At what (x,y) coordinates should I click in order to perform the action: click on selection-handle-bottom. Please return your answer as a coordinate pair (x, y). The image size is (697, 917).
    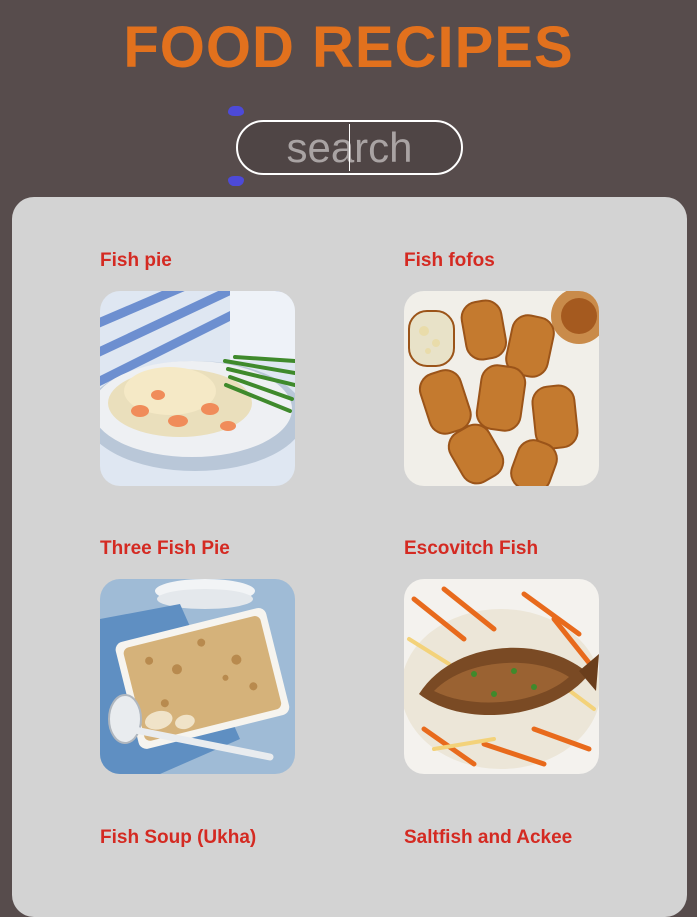
    Looking at the image, I should click on (236, 181).